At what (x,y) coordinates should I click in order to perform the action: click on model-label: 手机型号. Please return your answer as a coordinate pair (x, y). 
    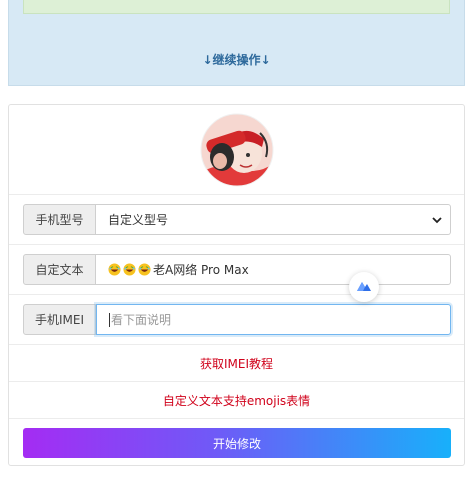
    Looking at the image, I should click on (59, 219).